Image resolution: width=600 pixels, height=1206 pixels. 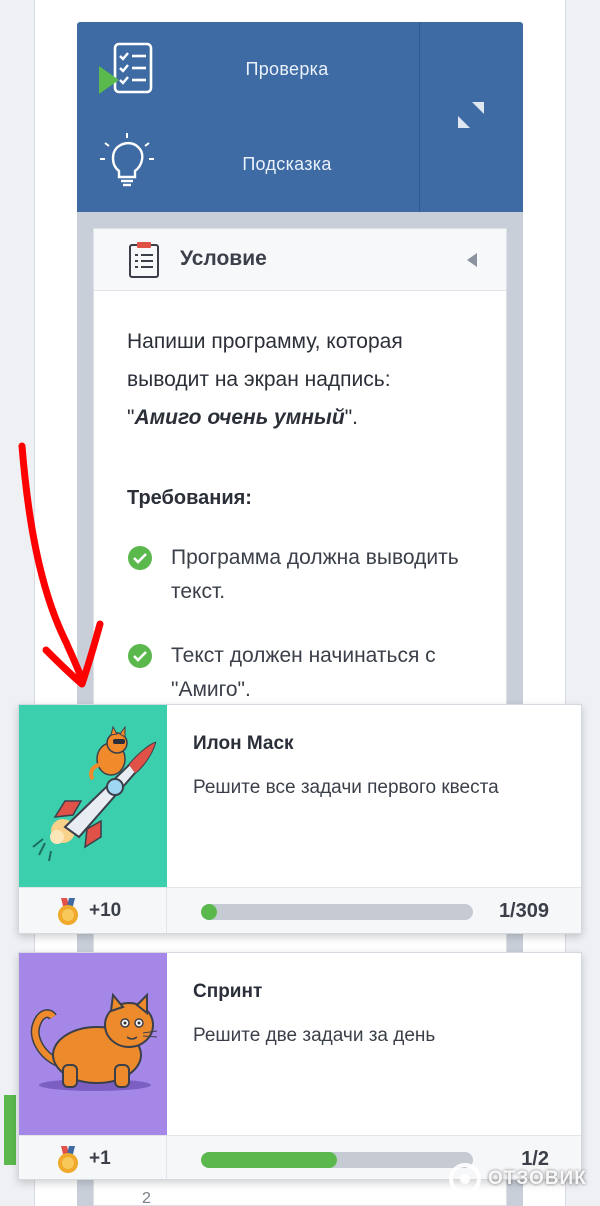 What do you see at coordinates (351, 417) in the screenshot?
I see `task-quote-close: ".` at bounding box center [351, 417].